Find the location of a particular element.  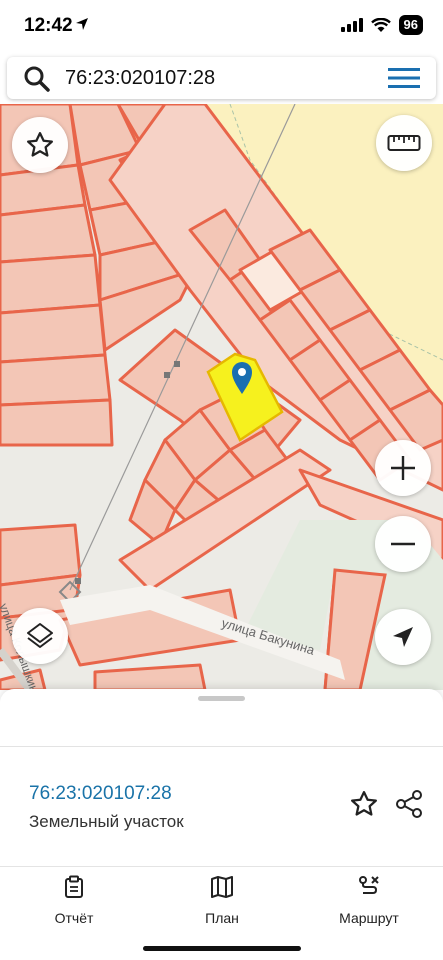

status-indicators: 96 is located at coordinates (381, 25).